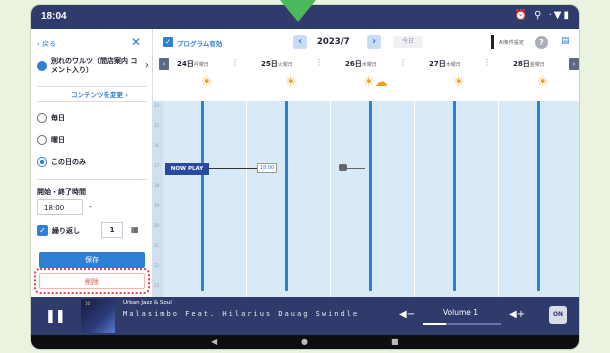 The image size is (610, 353). Describe the element at coordinates (46, 44) in the screenshot. I see `back-link: ‹ 戻る` at that location.